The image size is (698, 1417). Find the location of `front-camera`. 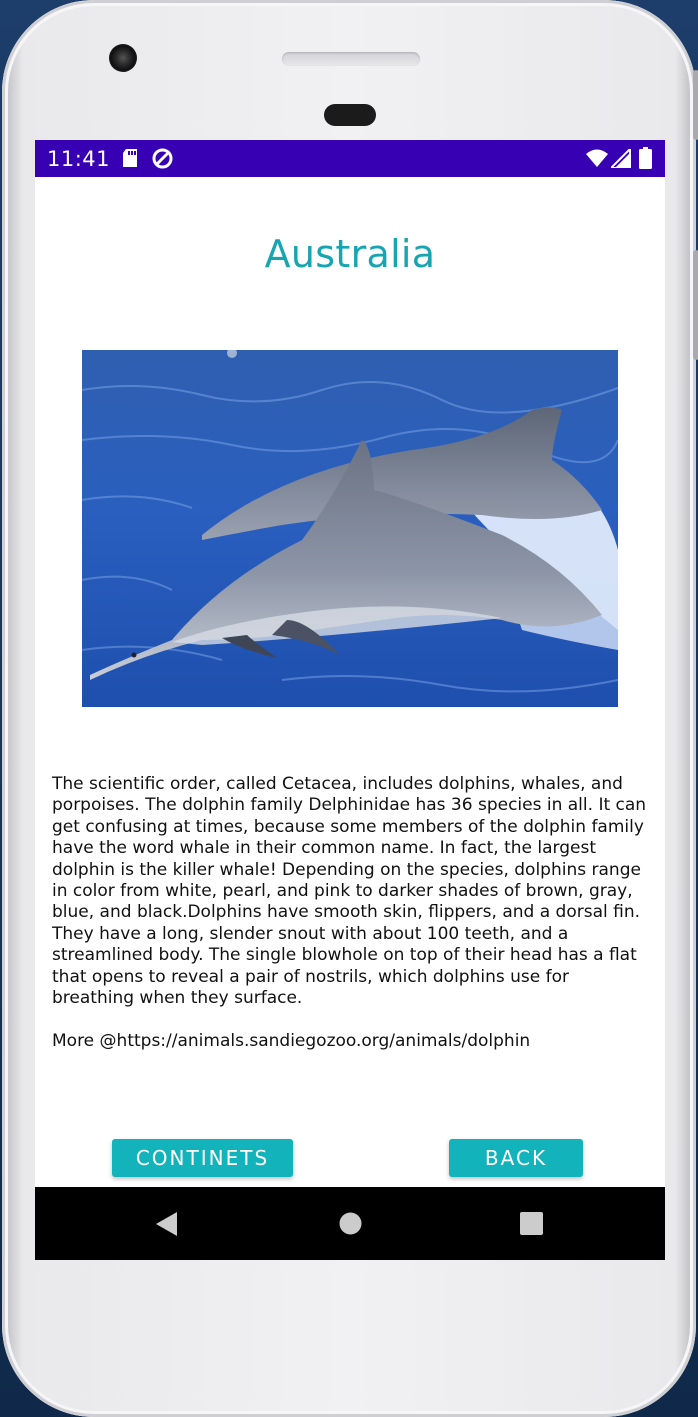

front-camera is located at coordinates (123, 58).